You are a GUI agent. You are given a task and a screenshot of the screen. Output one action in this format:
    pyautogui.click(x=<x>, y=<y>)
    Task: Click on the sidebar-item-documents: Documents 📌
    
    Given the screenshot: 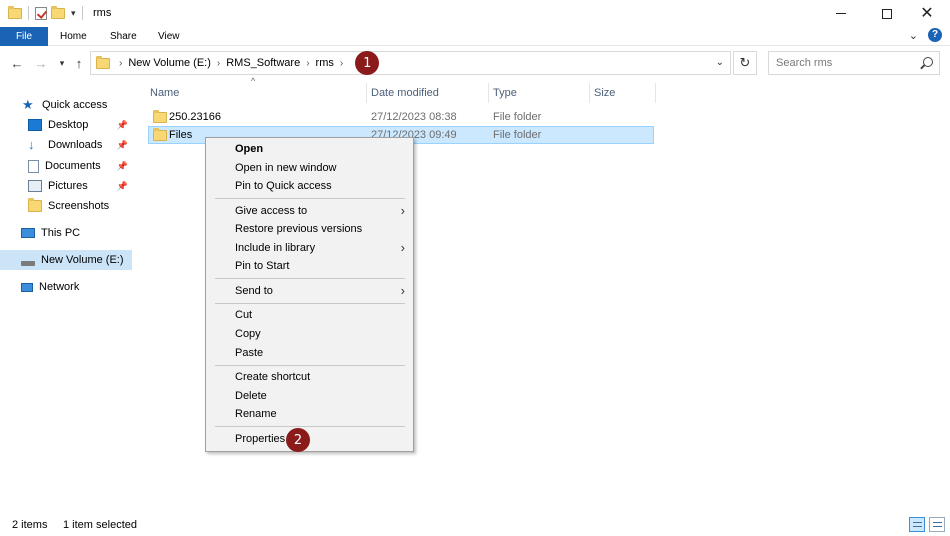 What is the action you would take?
    pyautogui.click(x=66, y=166)
    